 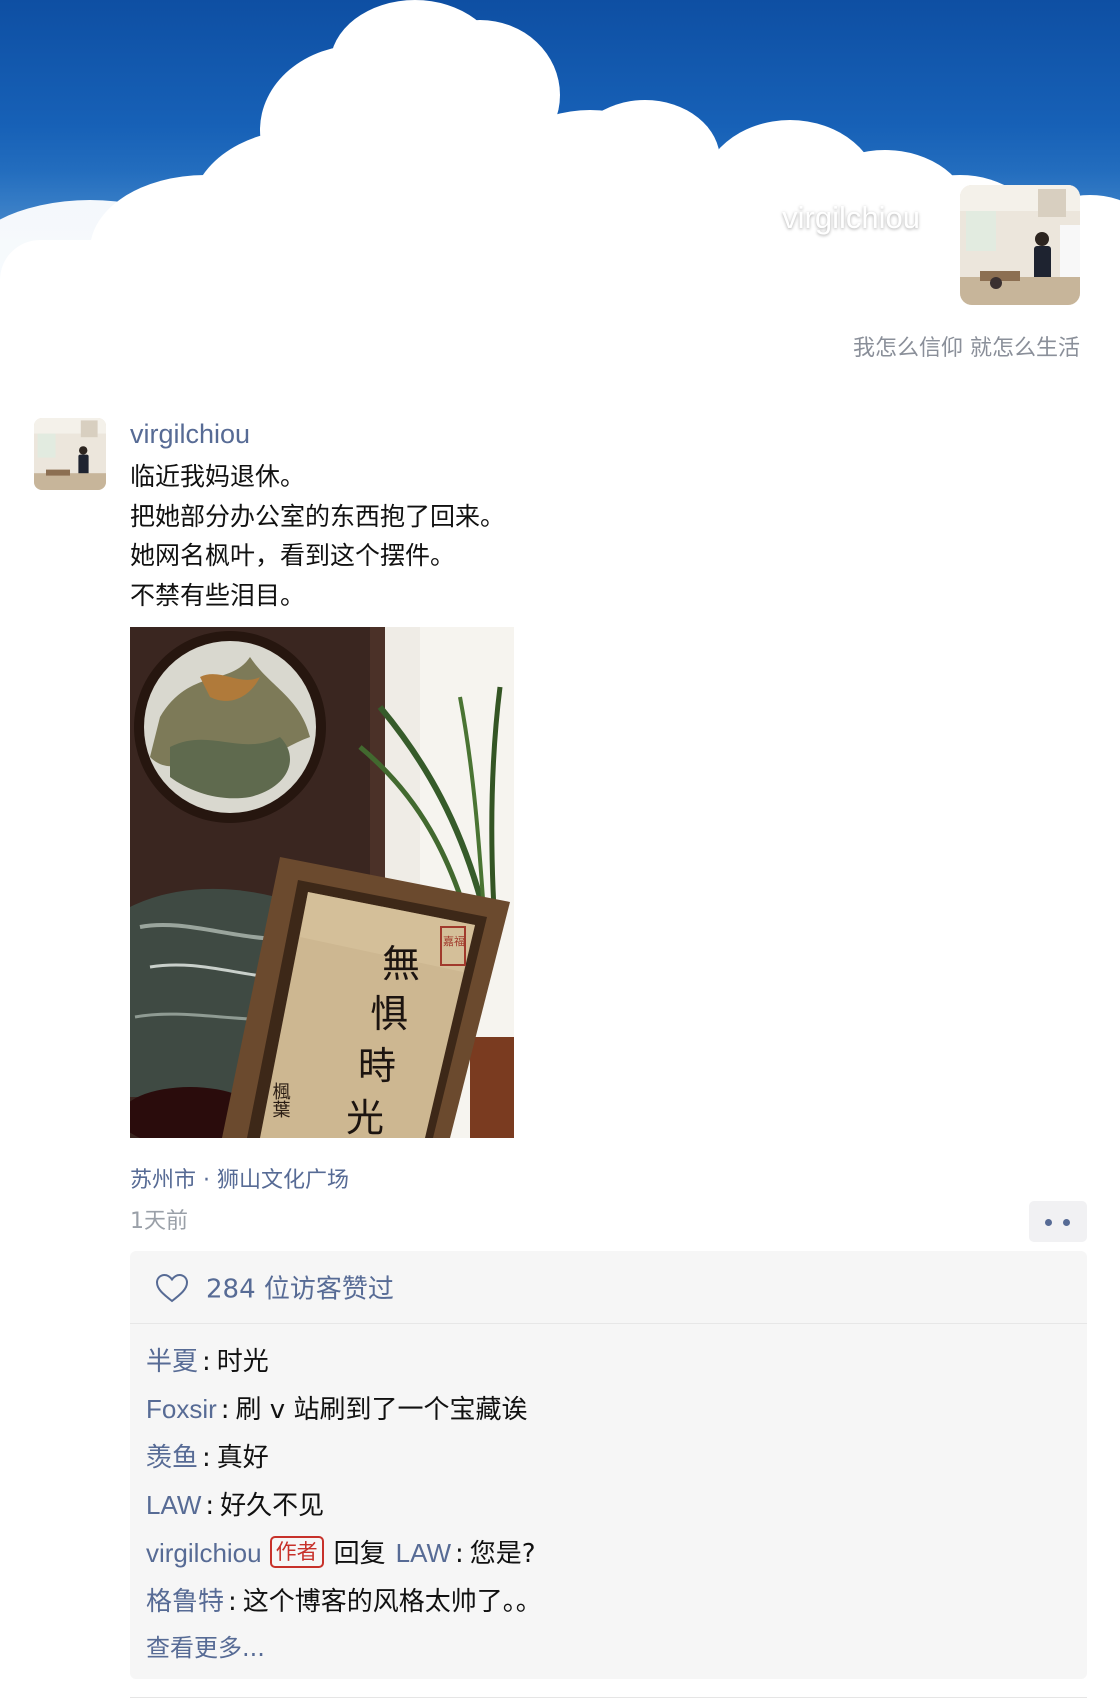 I want to click on reply-target: LAW, so click(x=423, y=1553).